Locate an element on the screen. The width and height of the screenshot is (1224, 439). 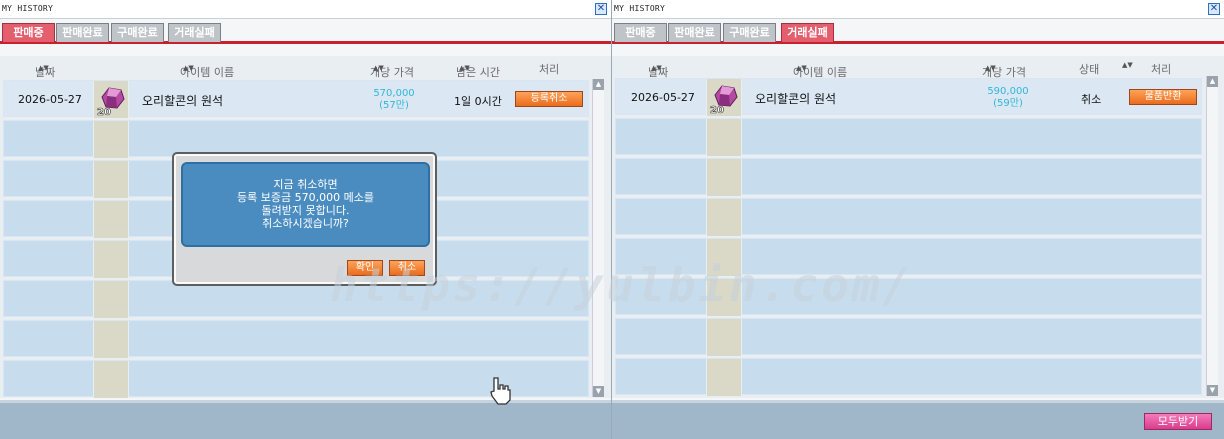
cancel-registration-button: 등록취소 is located at coordinates (549, 99).